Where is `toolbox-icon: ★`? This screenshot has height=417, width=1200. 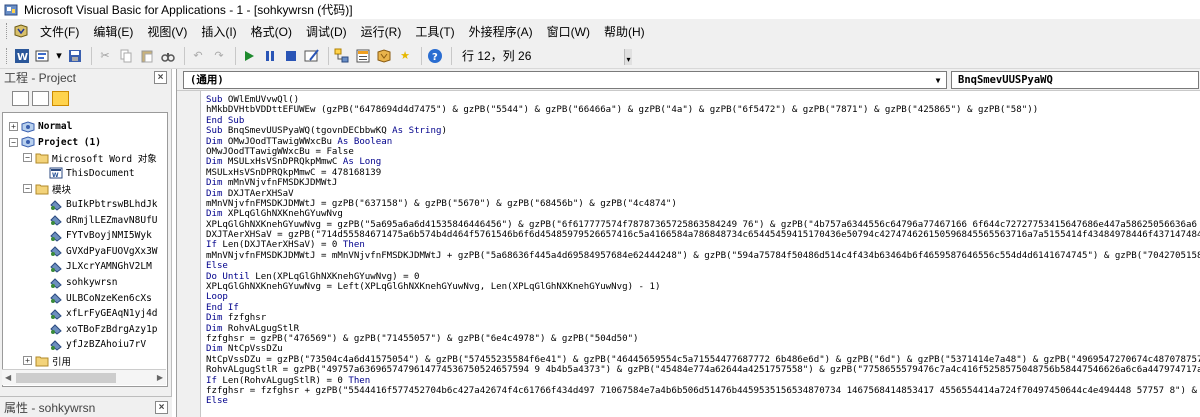
toolbox-icon: ★ is located at coordinates (405, 56).